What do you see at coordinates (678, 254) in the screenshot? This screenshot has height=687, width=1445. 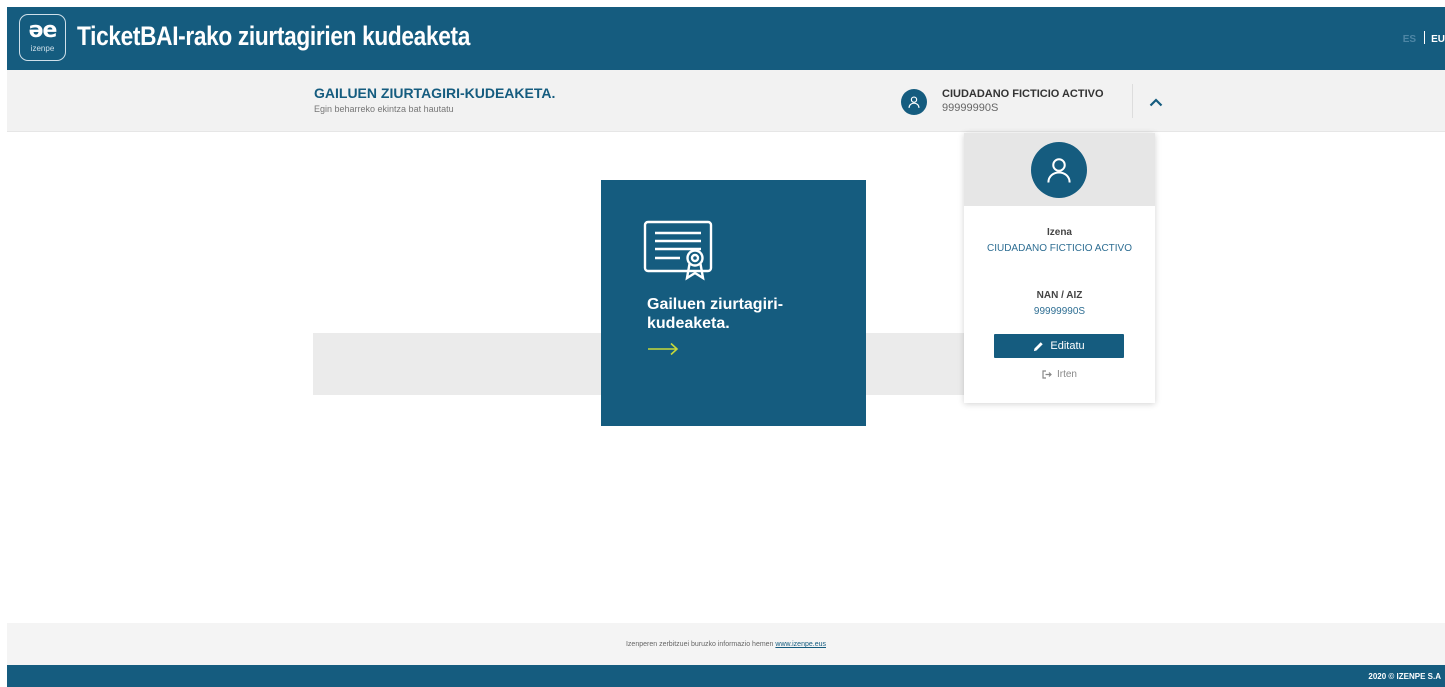 I see `certificate-icon` at bounding box center [678, 254].